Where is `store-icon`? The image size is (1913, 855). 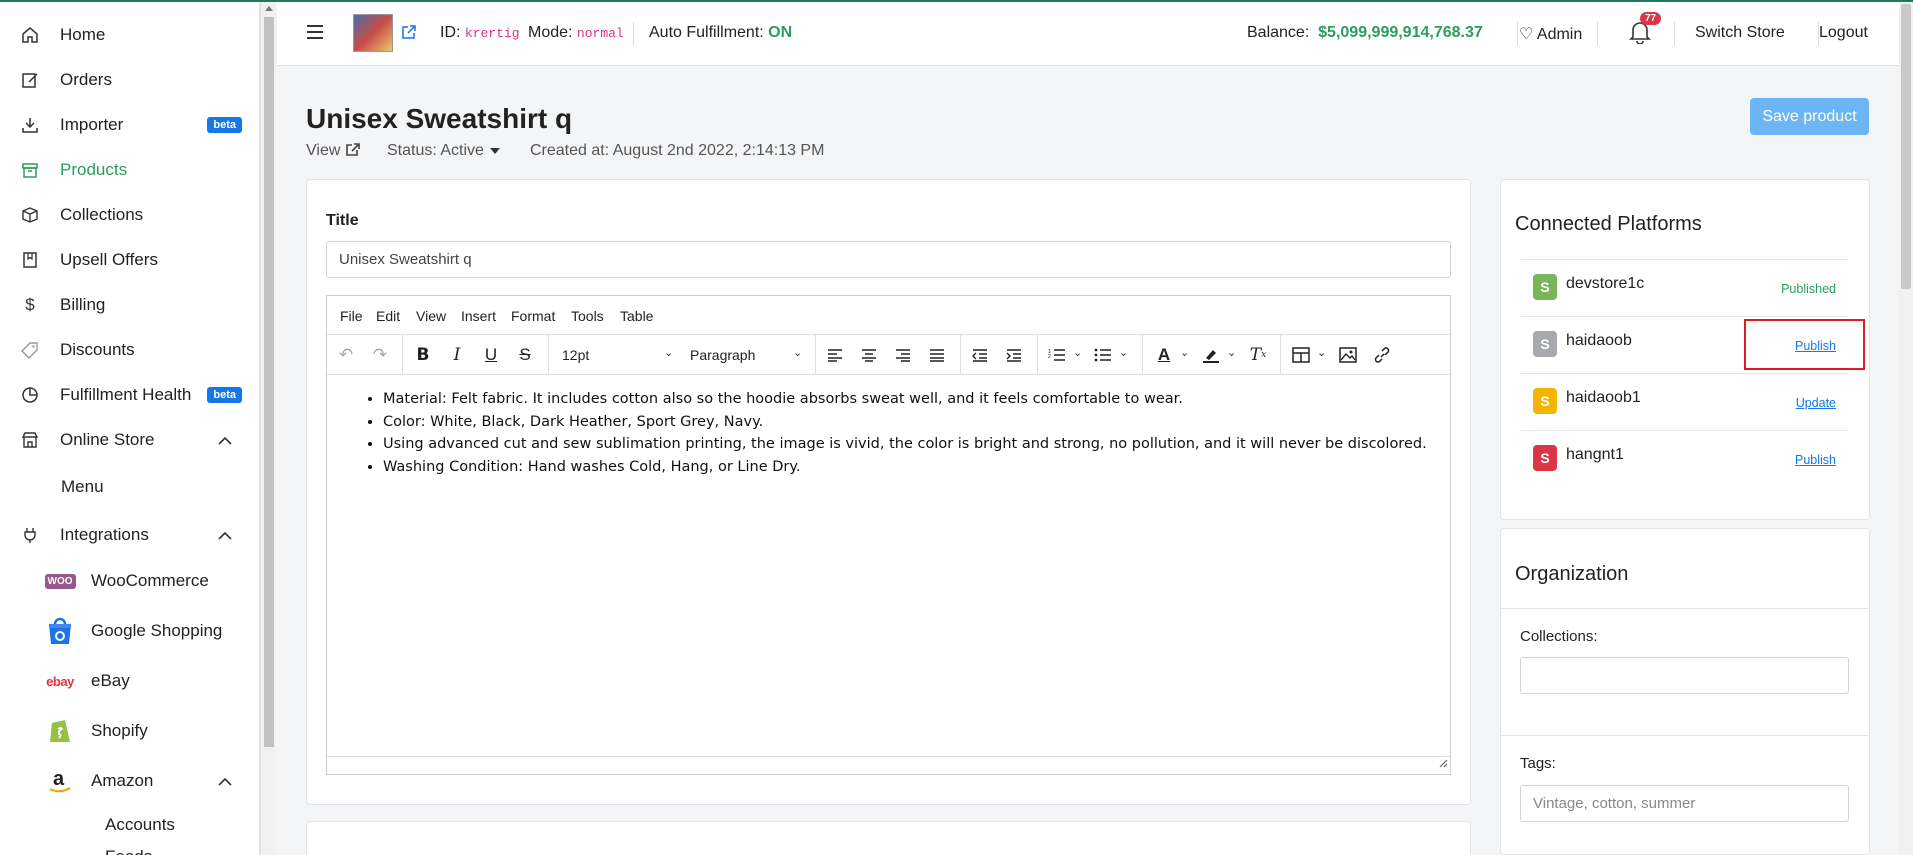
store-icon is located at coordinates (30, 440).